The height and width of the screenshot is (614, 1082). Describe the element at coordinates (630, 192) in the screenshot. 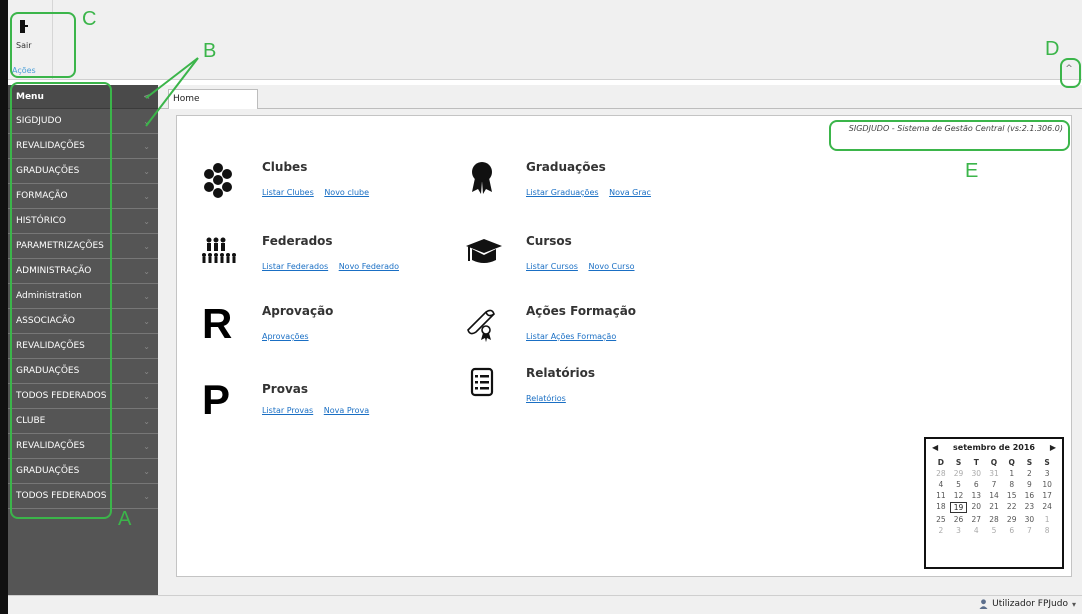

I see `link-nova-graduacao: Nova Grac` at that location.